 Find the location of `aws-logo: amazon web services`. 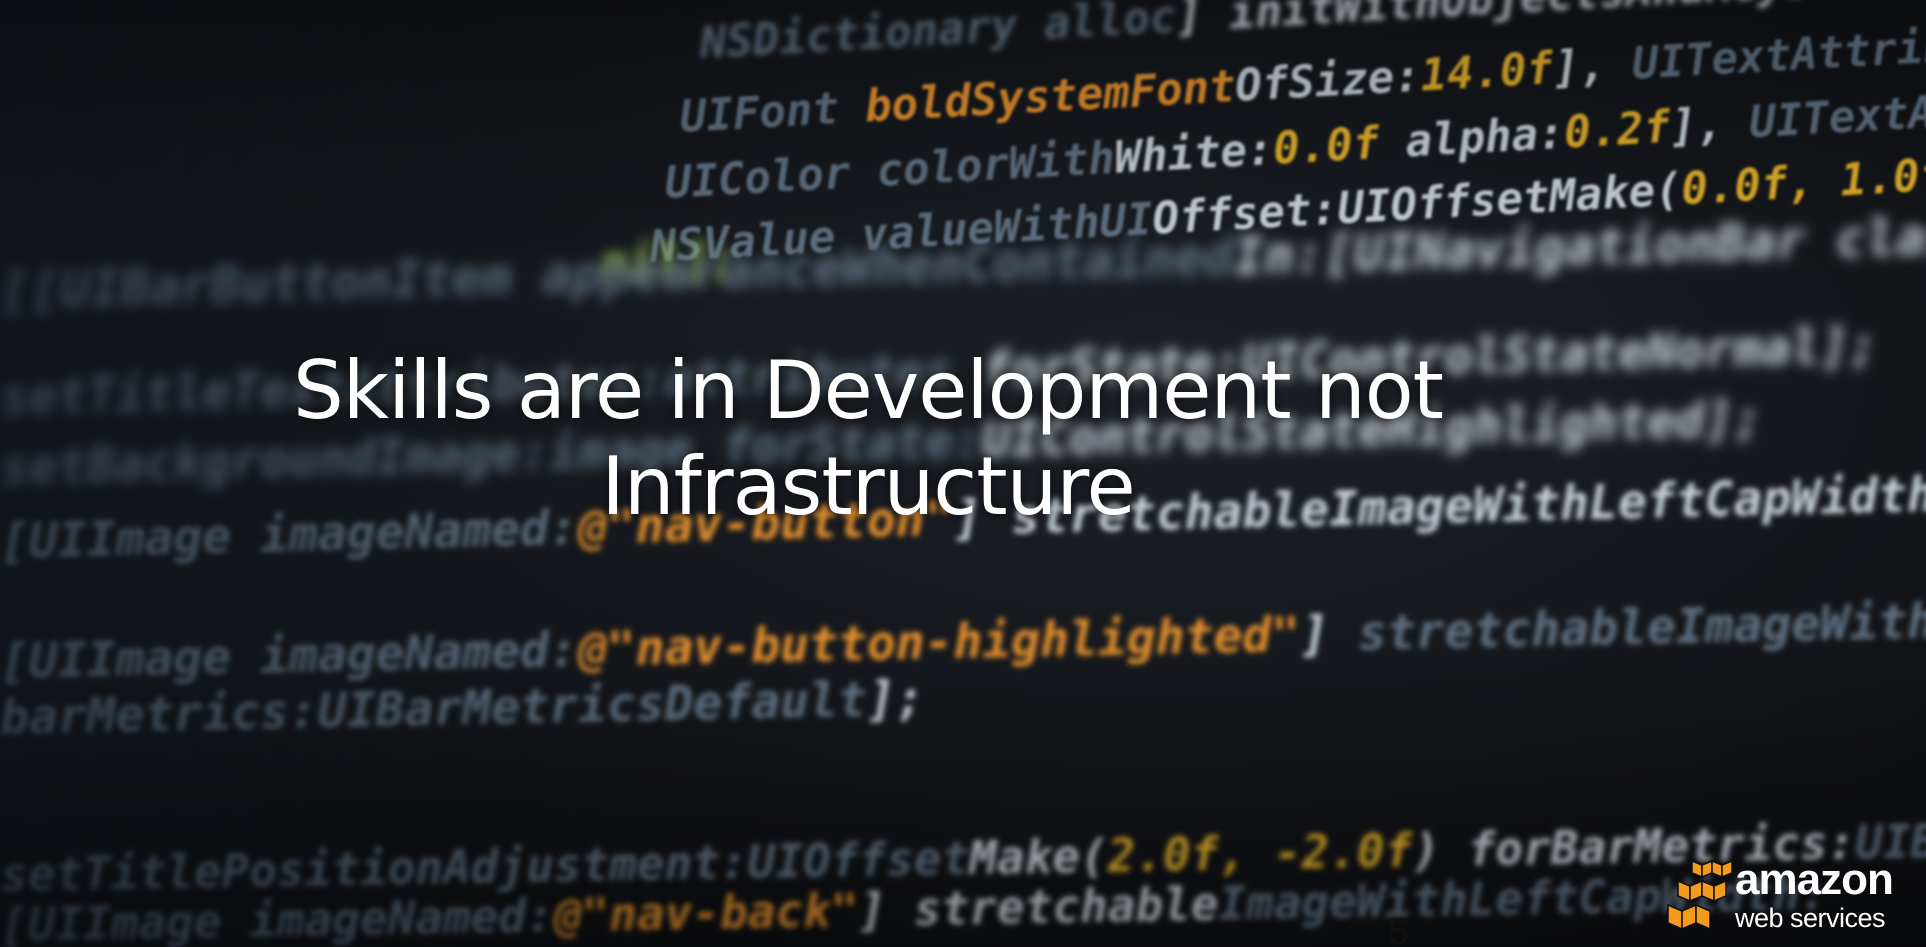

aws-logo: amazon web services is located at coordinates (1778, 897).